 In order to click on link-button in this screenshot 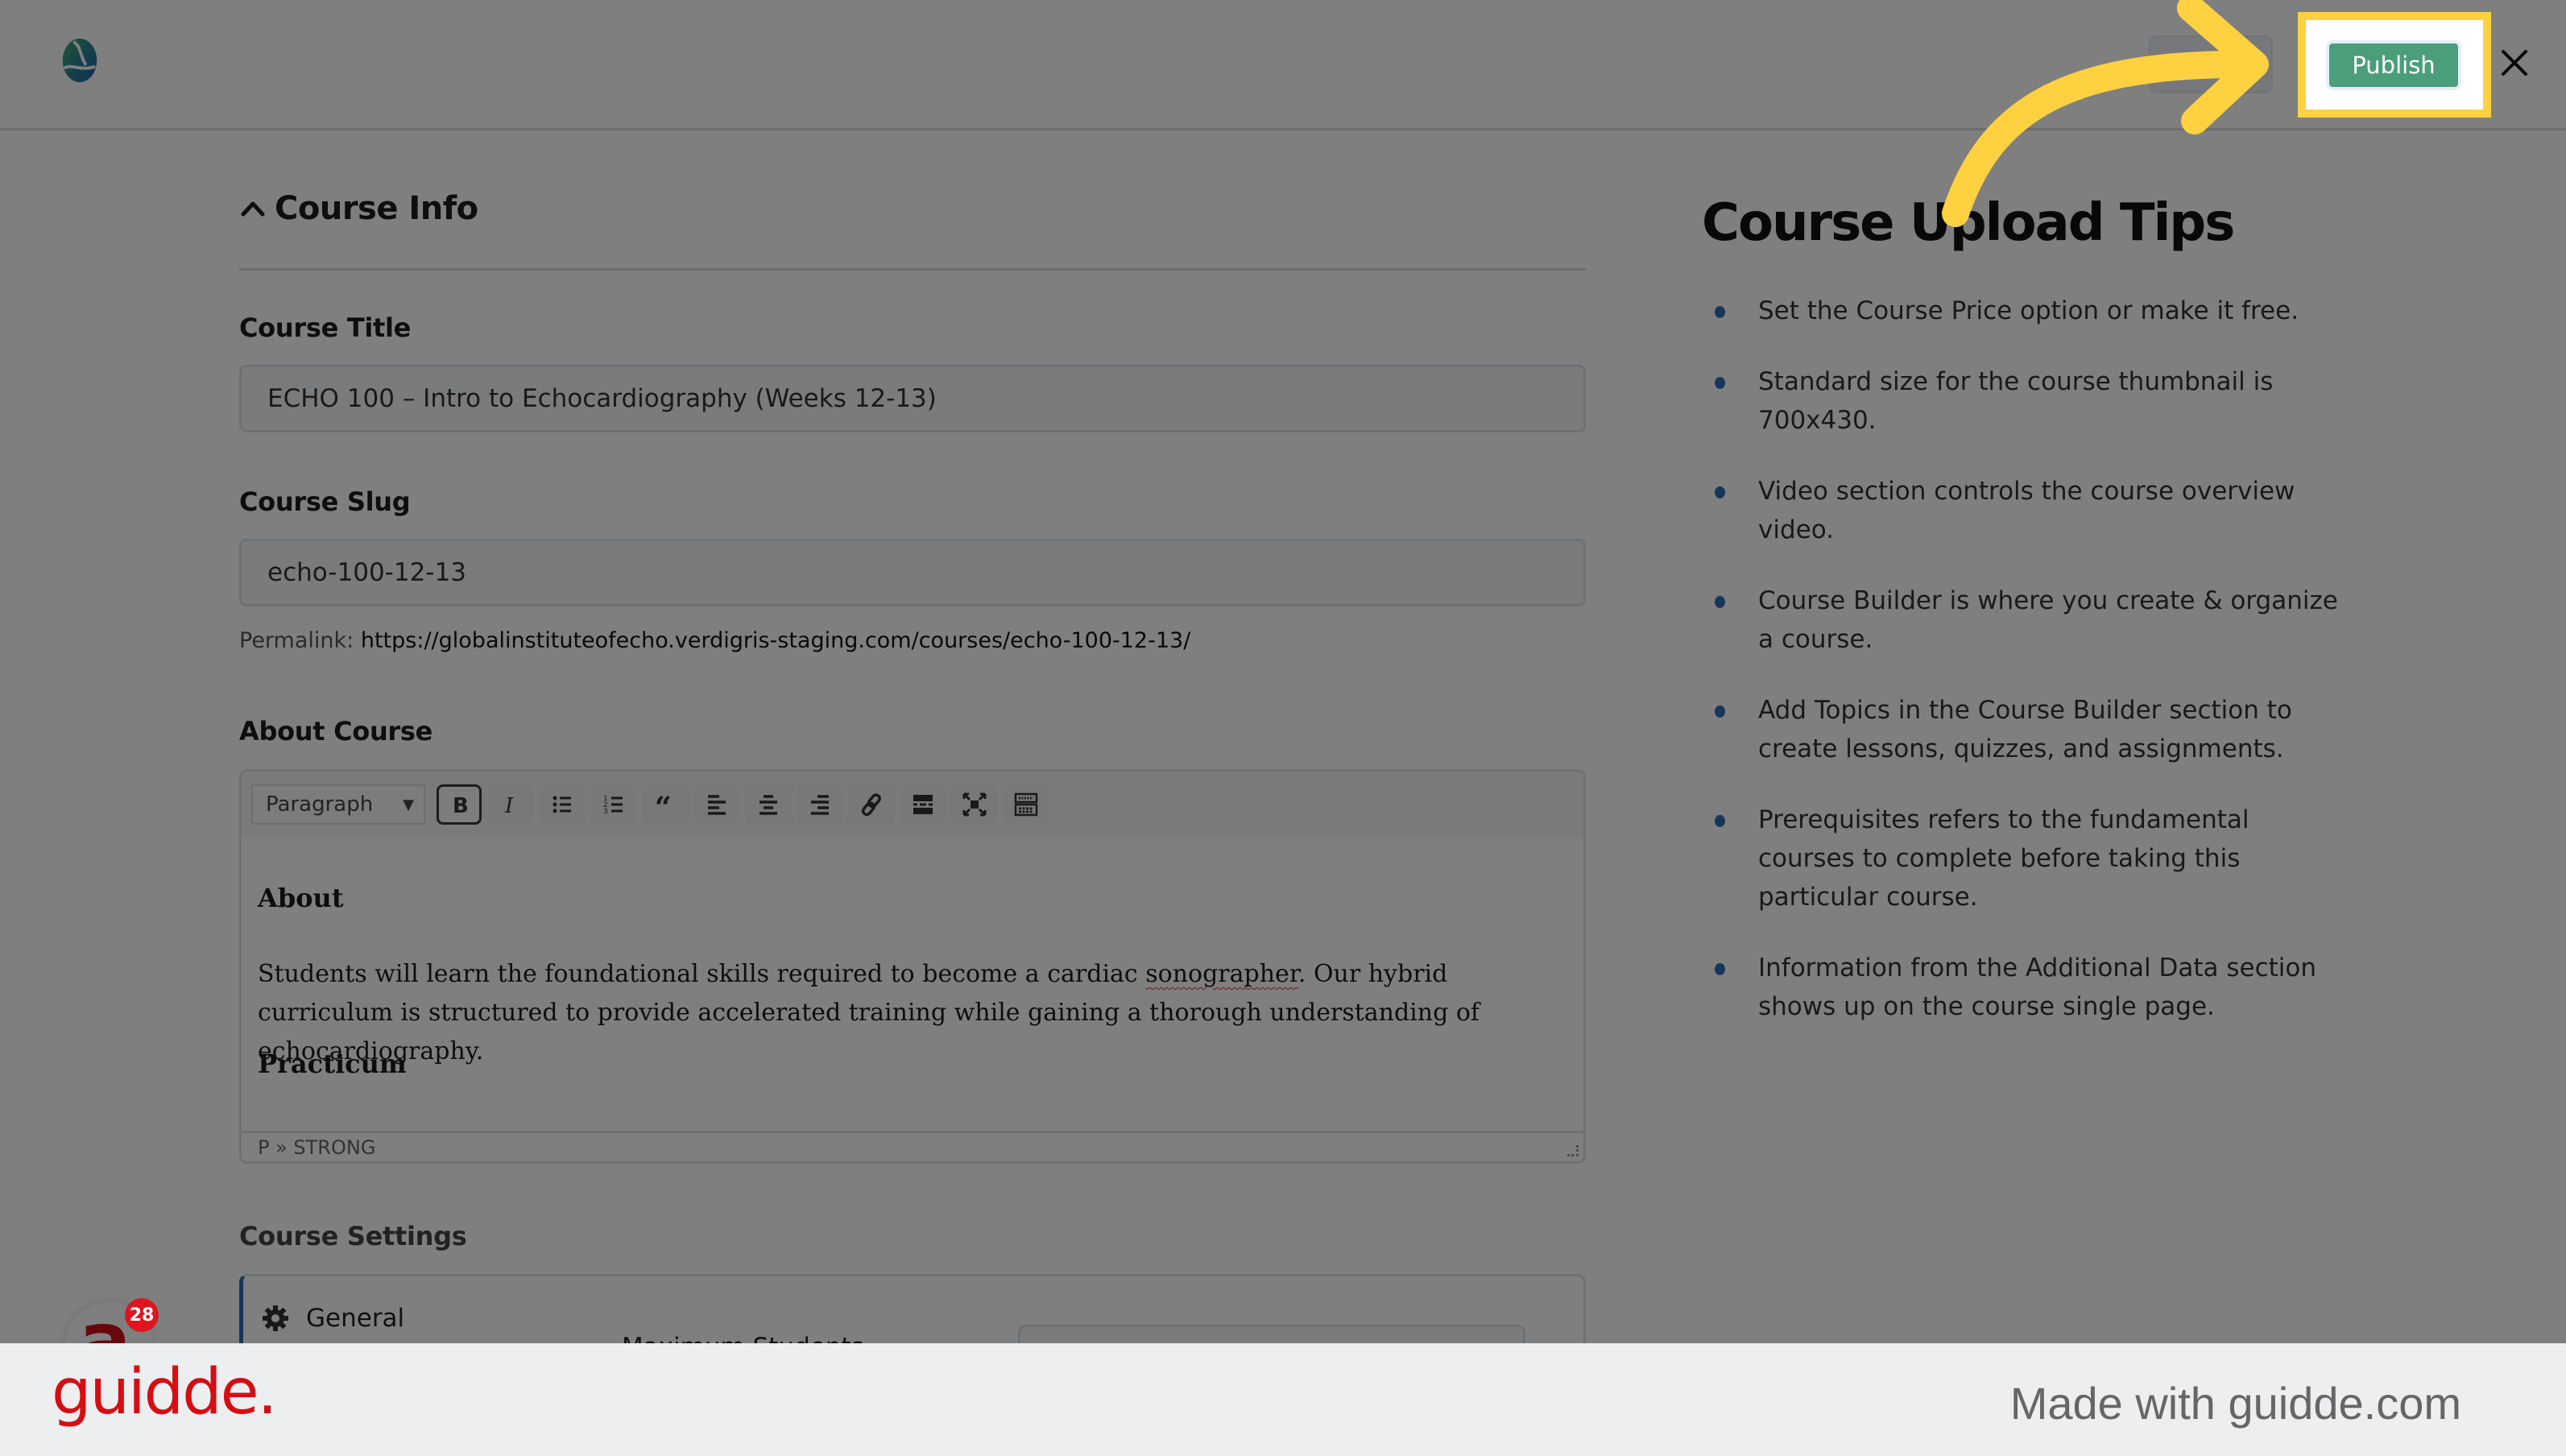, I will do `click(871, 805)`.